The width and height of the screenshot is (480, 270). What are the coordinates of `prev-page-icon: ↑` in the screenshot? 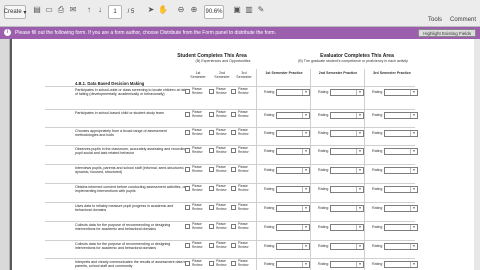 It's located at (89, 10).